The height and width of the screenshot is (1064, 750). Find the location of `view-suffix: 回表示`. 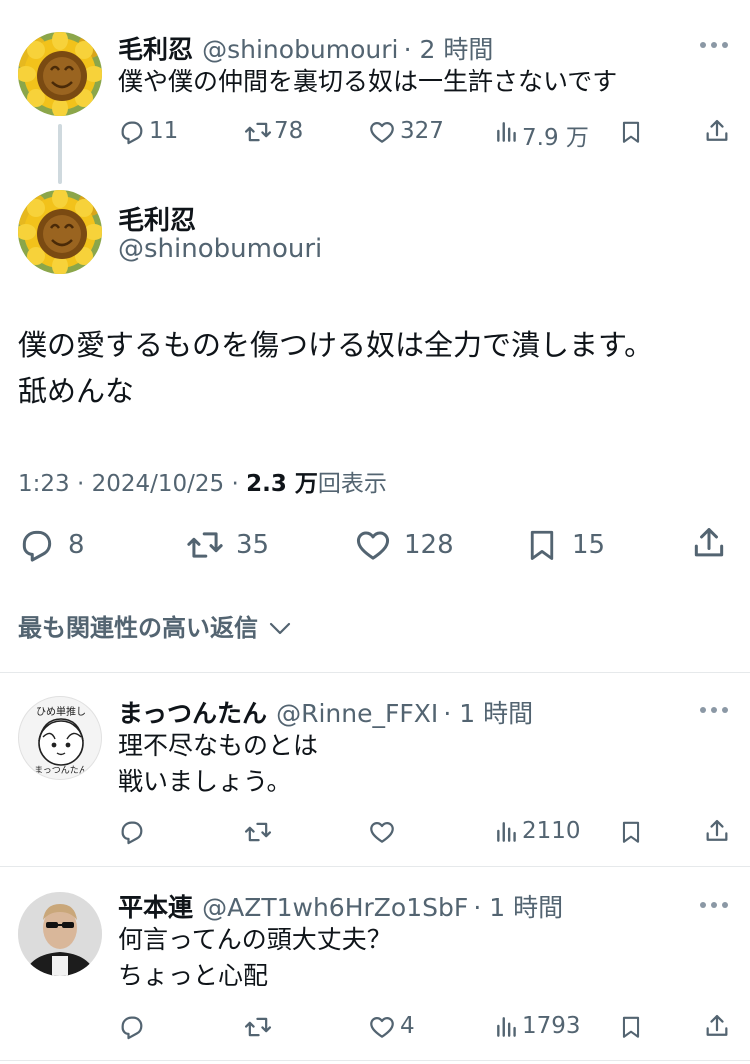

view-suffix: 回表示 is located at coordinates (352, 484).